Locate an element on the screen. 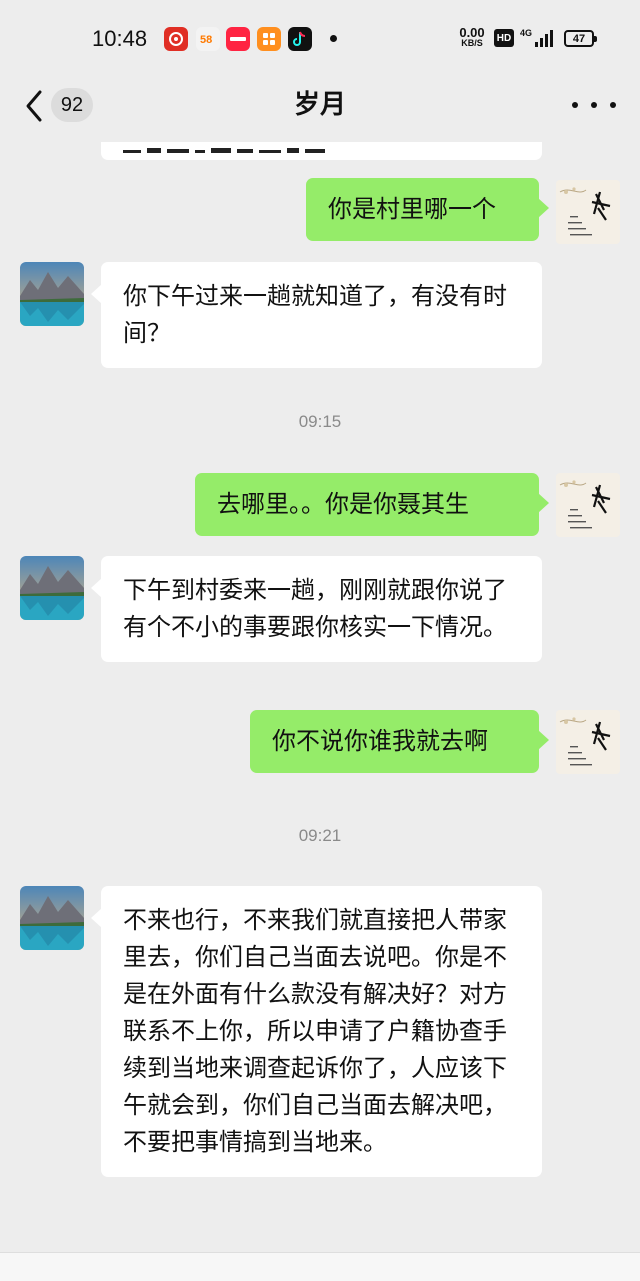 This screenshot has width=640, height=1281. network-speed-value: 0.00 is located at coordinates (472, 32).